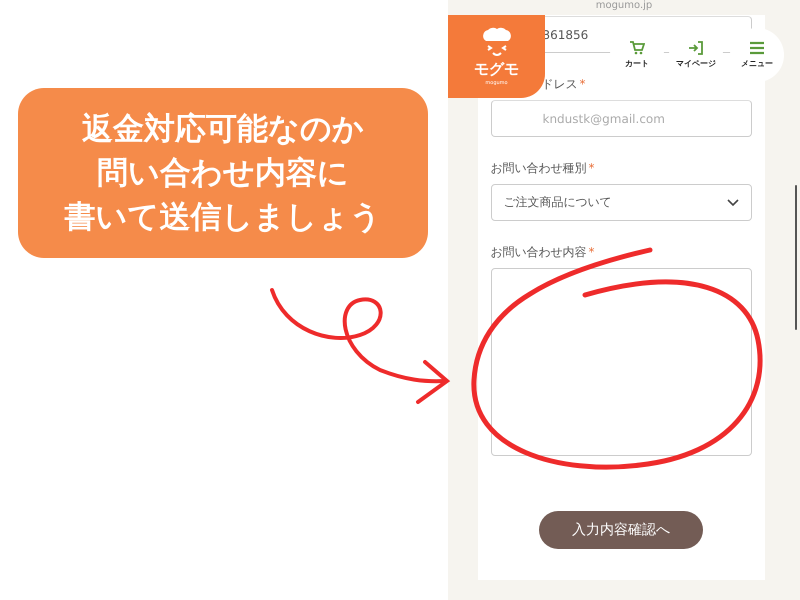  I want to click on select-field: ご注文商品について, so click(621, 202).